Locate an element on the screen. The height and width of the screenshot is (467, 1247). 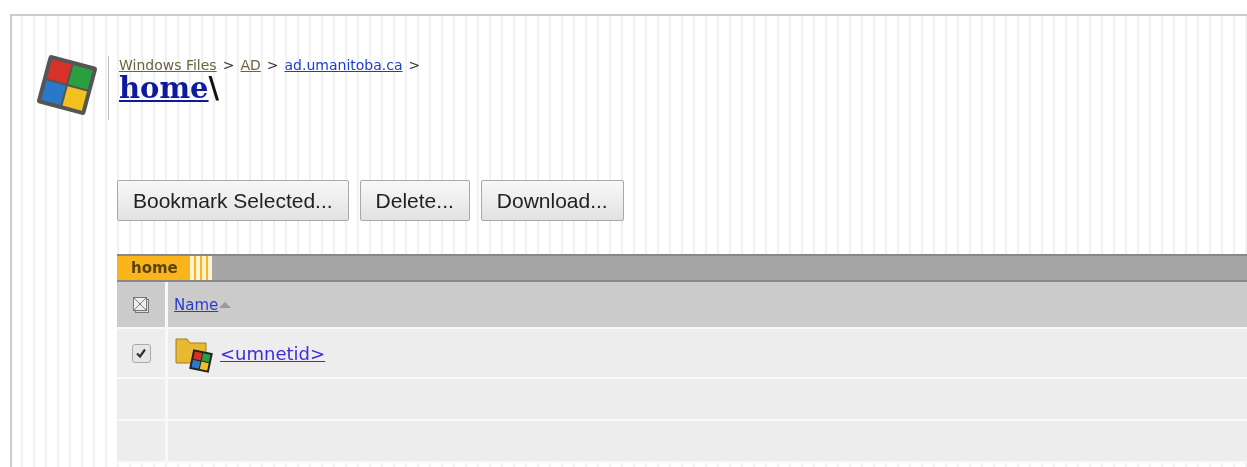
grip-icon is located at coordinates (200, 268).